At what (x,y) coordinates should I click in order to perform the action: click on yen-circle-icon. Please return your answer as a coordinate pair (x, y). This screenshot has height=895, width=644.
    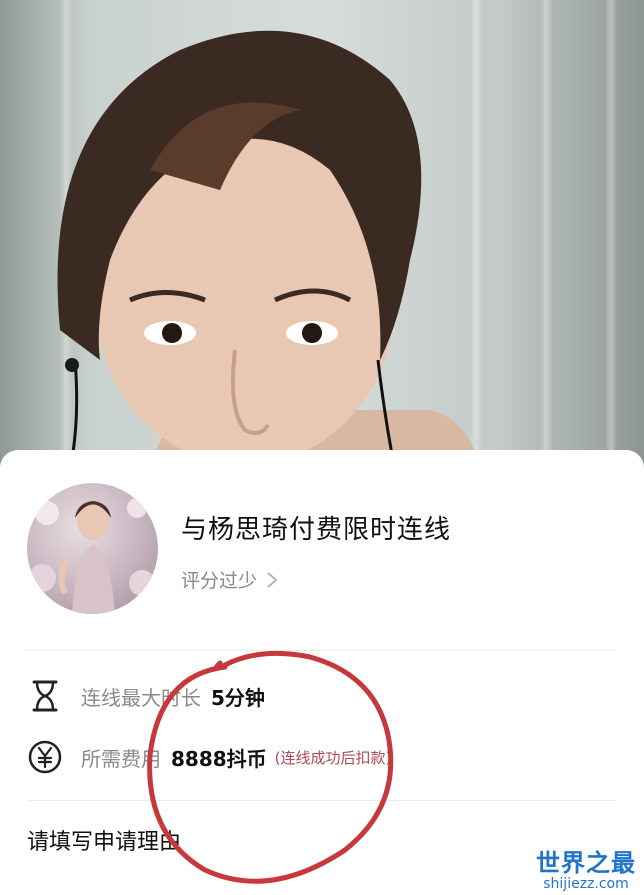
    Looking at the image, I should click on (45, 757).